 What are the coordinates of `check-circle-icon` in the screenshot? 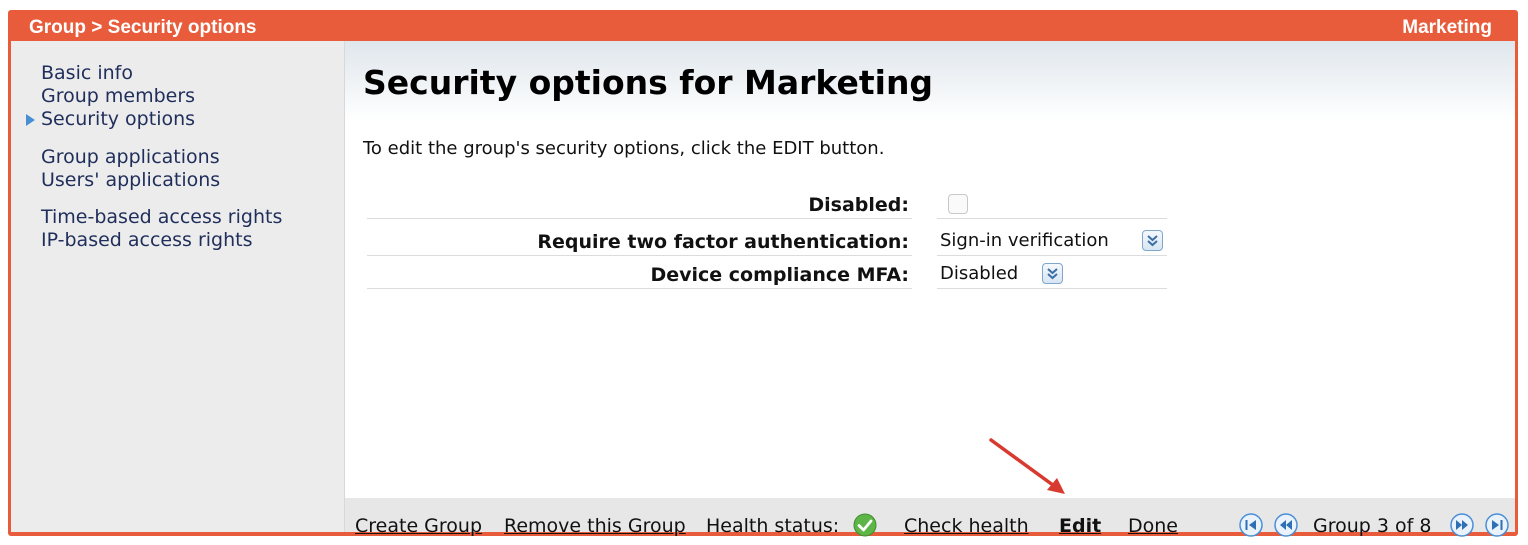 It's located at (865, 525).